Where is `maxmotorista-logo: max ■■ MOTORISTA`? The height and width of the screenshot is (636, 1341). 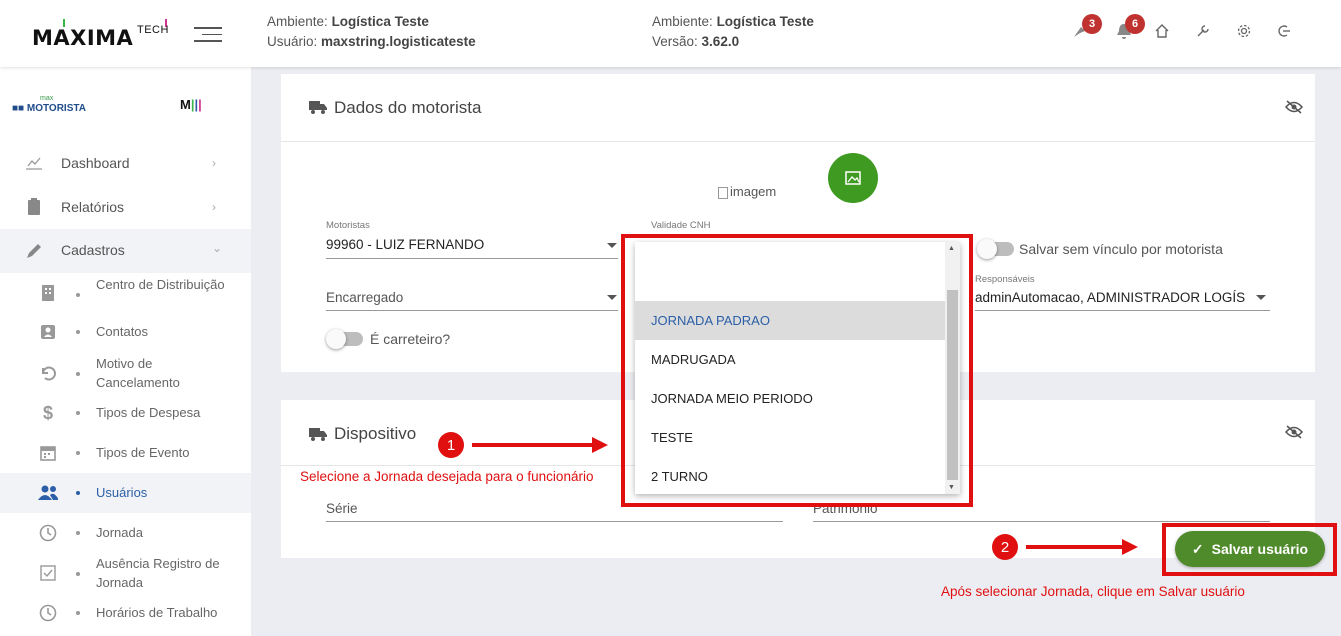 maxmotorista-logo: max ■■ MOTORISTA is located at coordinates (49, 104).